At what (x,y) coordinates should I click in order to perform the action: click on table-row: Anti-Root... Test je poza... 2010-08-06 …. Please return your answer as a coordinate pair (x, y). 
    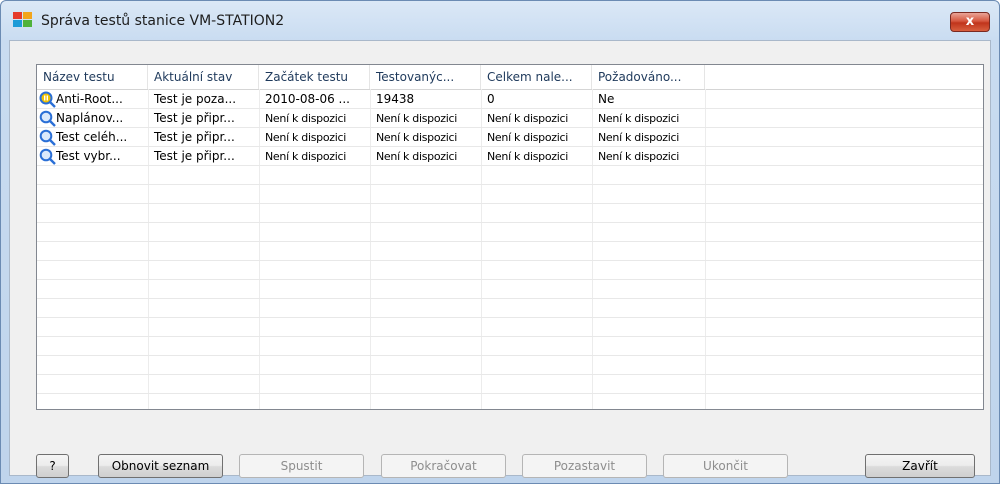
    Looking at the image, I should click on (510, 99).